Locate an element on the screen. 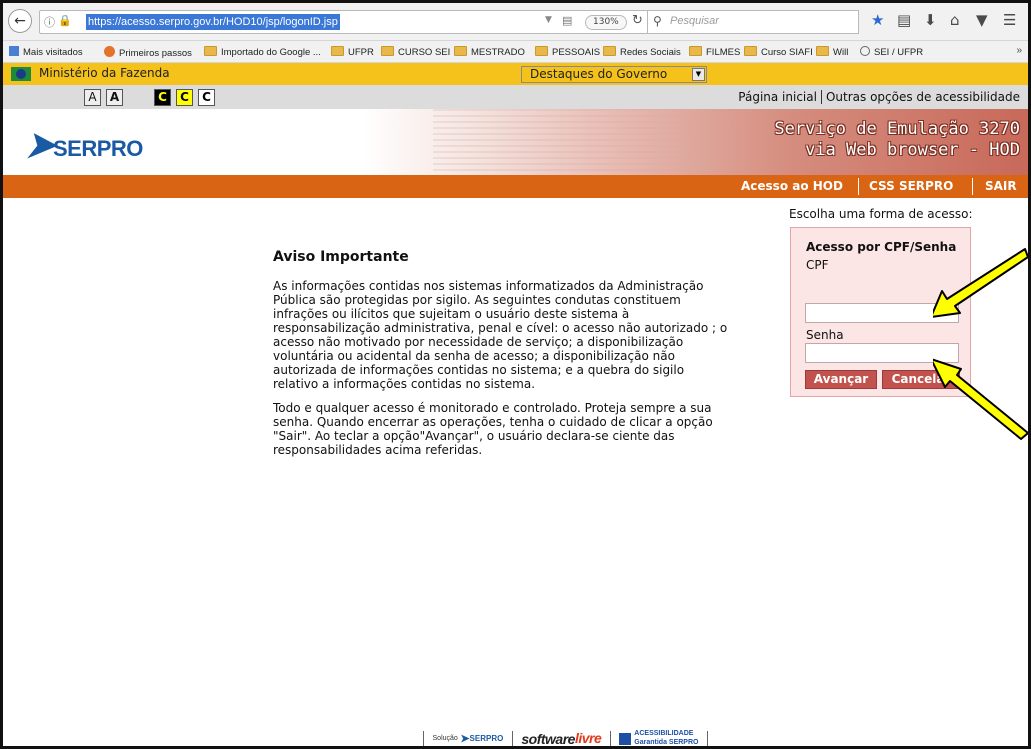 The image size is (1031, 749). bookmark-item: PESSOAIS is located at coordinates (567, 52).